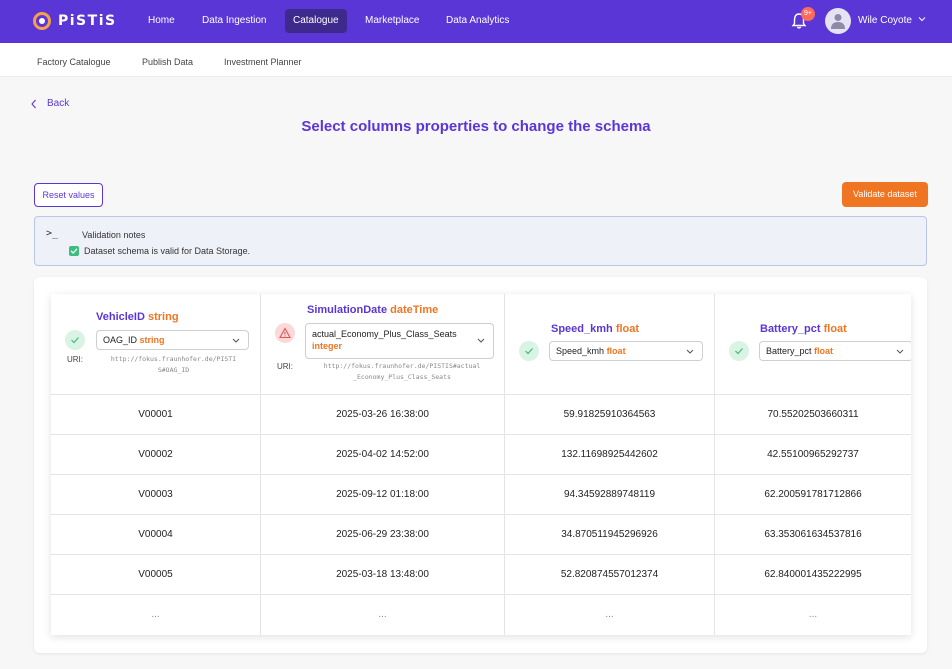  What do you see at coordinates (156, 415) in the screenshot?
I see `table-cell: V00001` at bounding box center [156, 415].